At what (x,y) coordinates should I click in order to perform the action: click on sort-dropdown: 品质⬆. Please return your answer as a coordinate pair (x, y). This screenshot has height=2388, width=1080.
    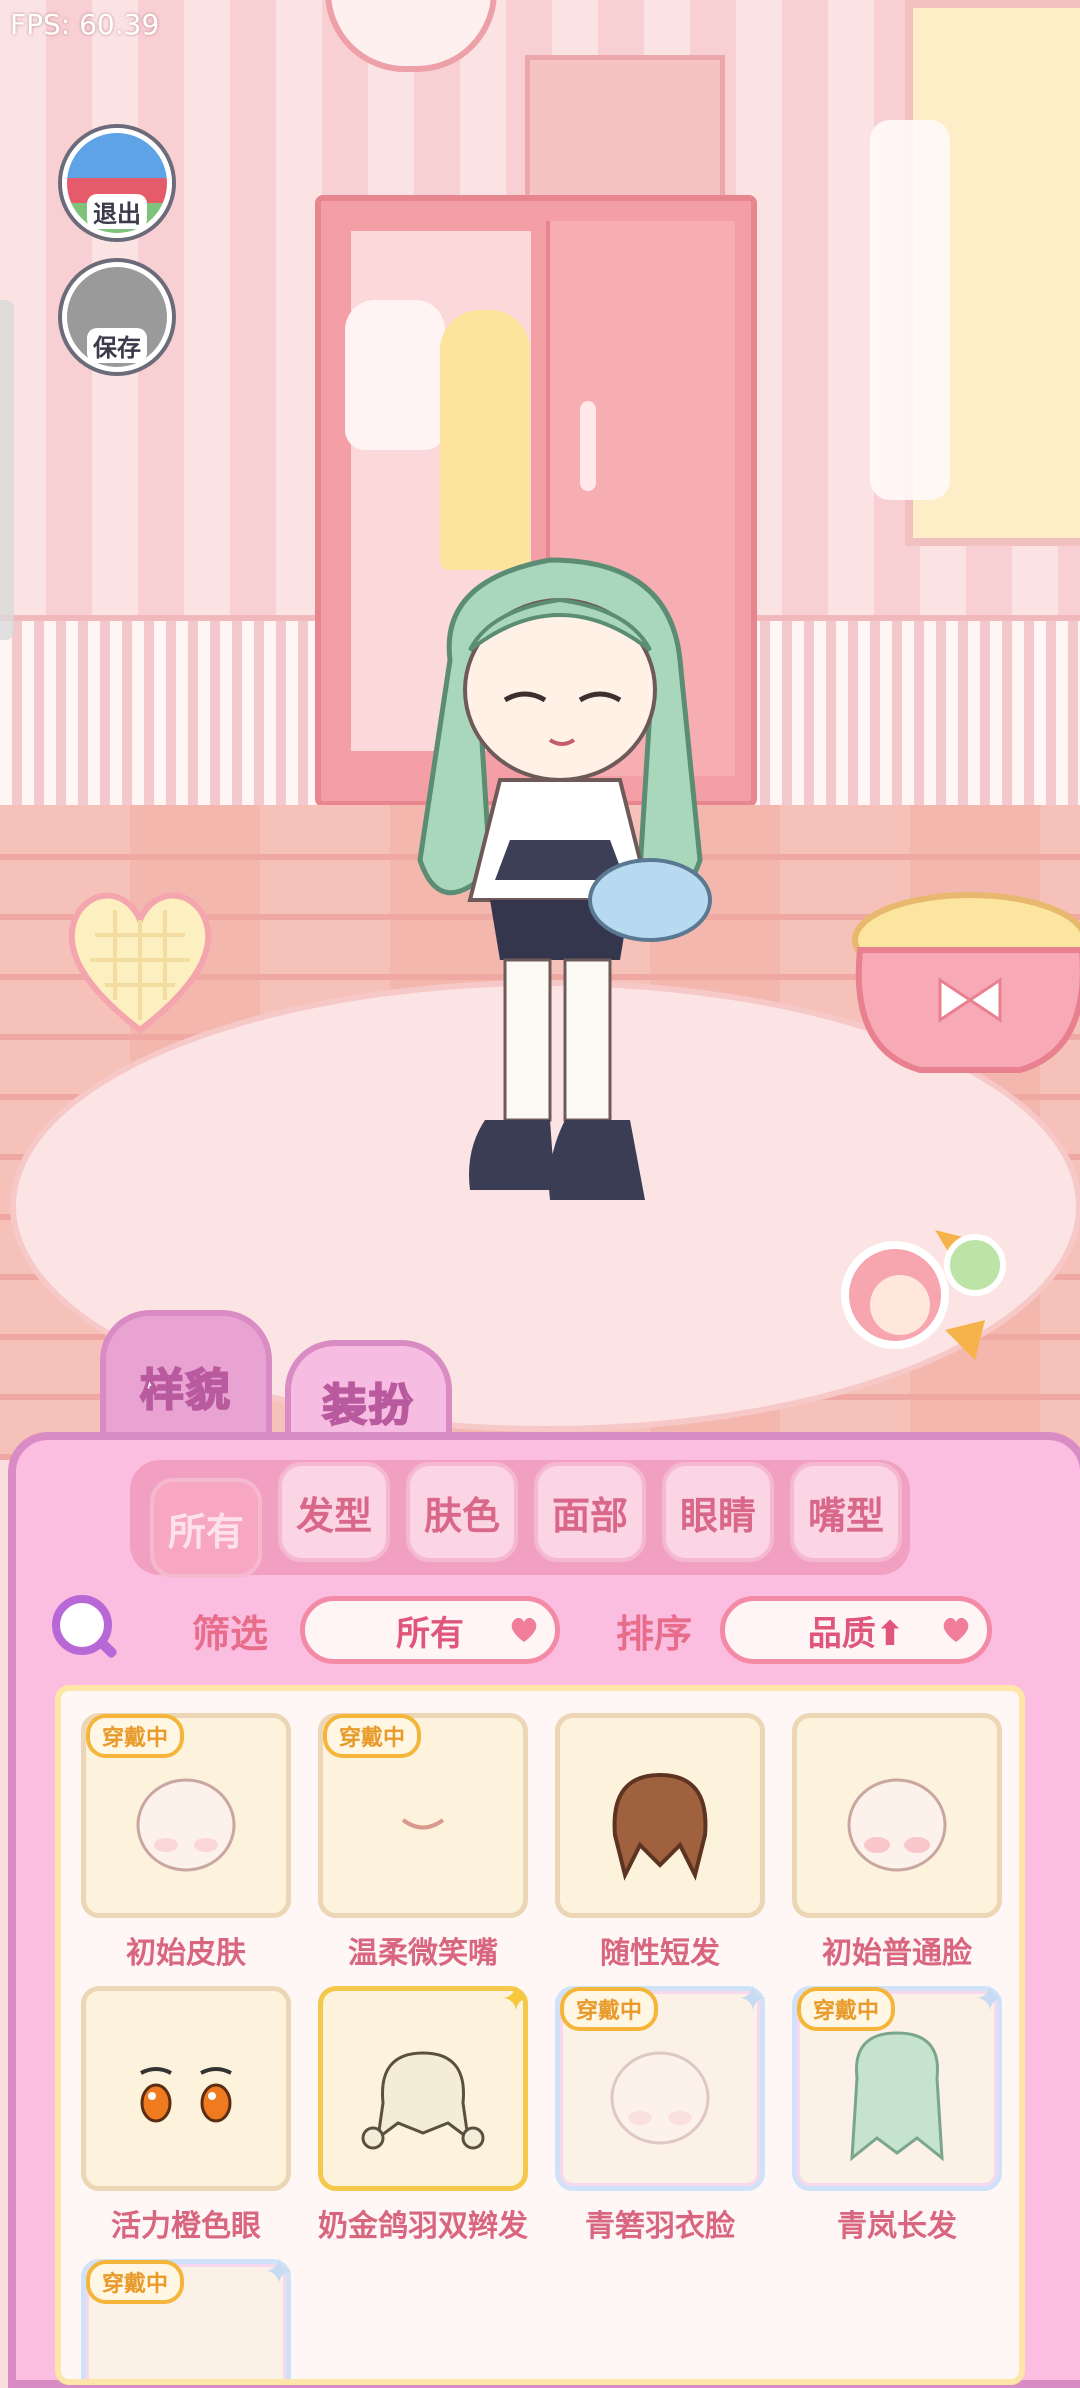
    Looking at the image, I should click on (856, 1630).